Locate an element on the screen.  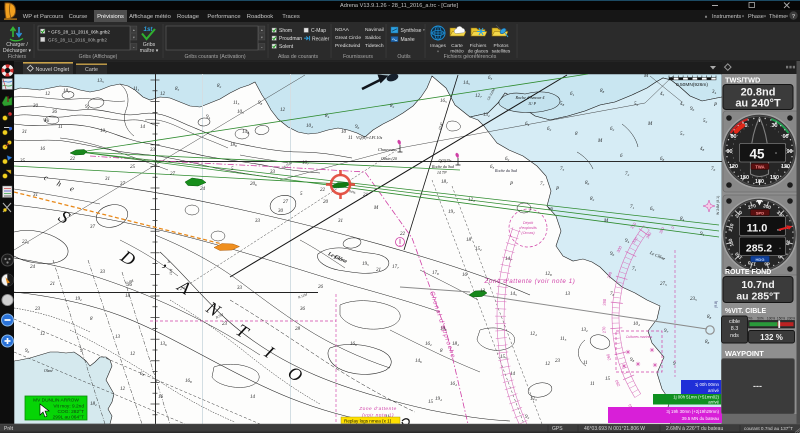
svg-text: Wk is located at coordinates (550, 208).